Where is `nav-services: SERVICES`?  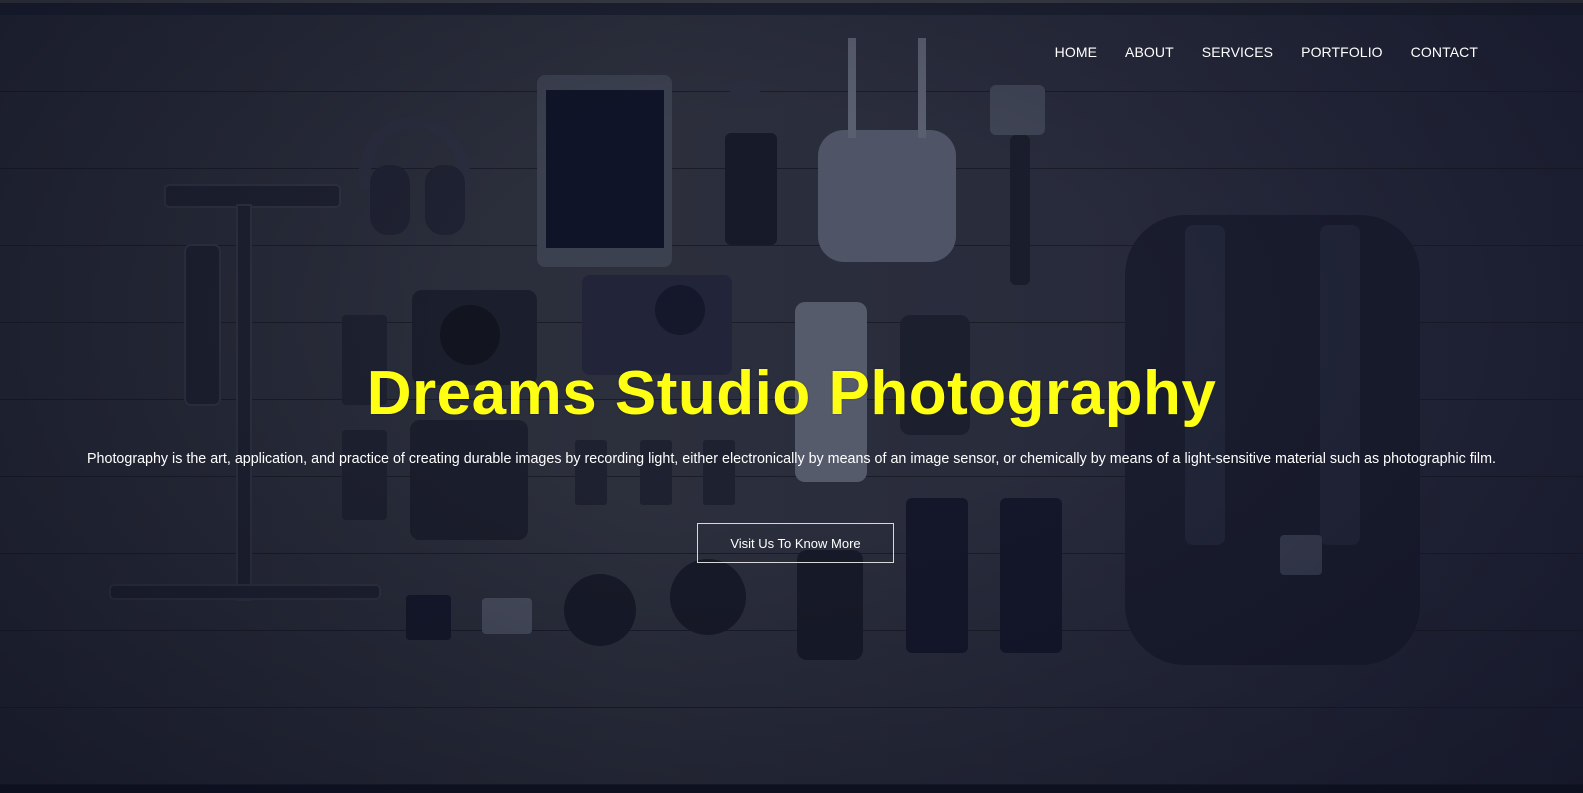 nav-services: SERVICES is located at coordinates (1237, 52).